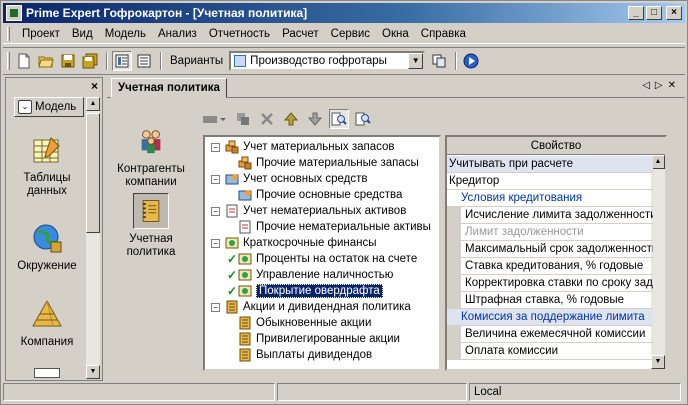 This screenshot has width=688, height=405. Describe the element at coordinates (319, 147) in the screenshot. I see `tree-item-label: Учет материальных запасов` at that location.